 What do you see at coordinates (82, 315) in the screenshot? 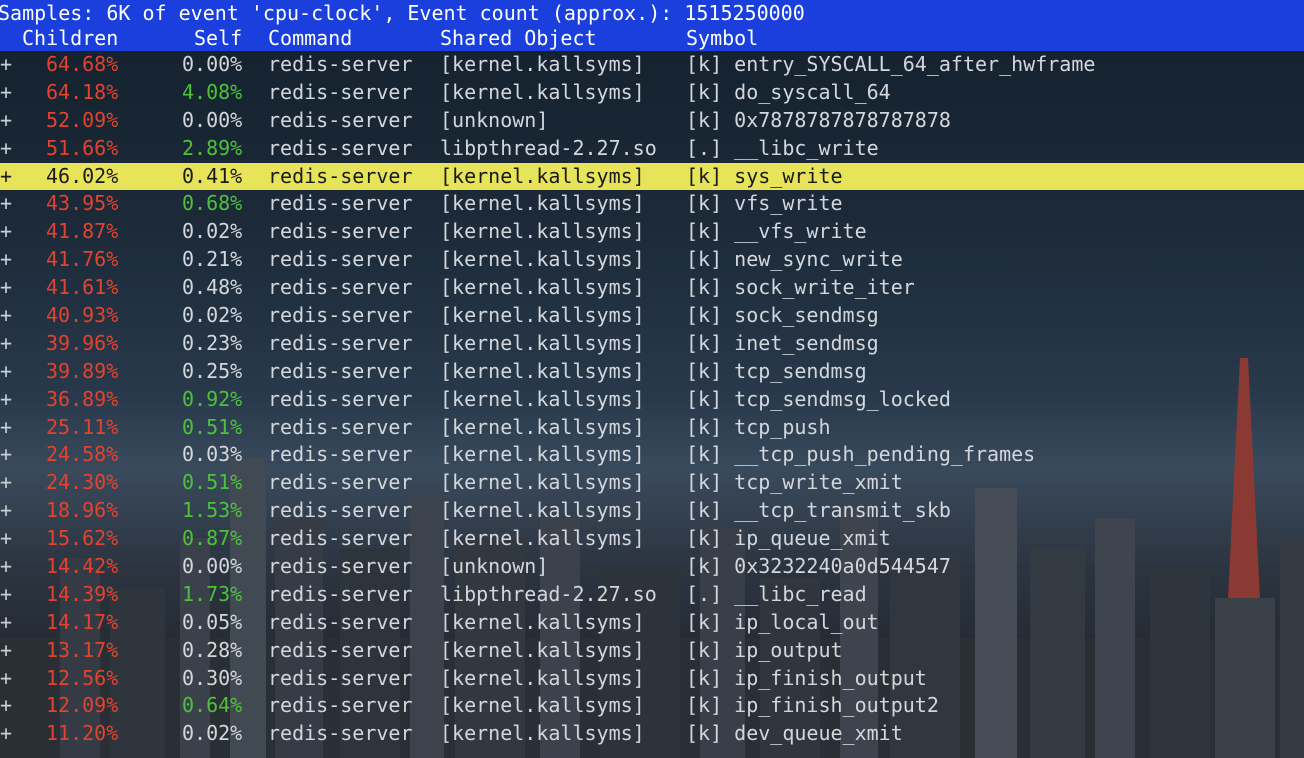
I see `children-percent: 40.93%` at bounding box center [82, 315].